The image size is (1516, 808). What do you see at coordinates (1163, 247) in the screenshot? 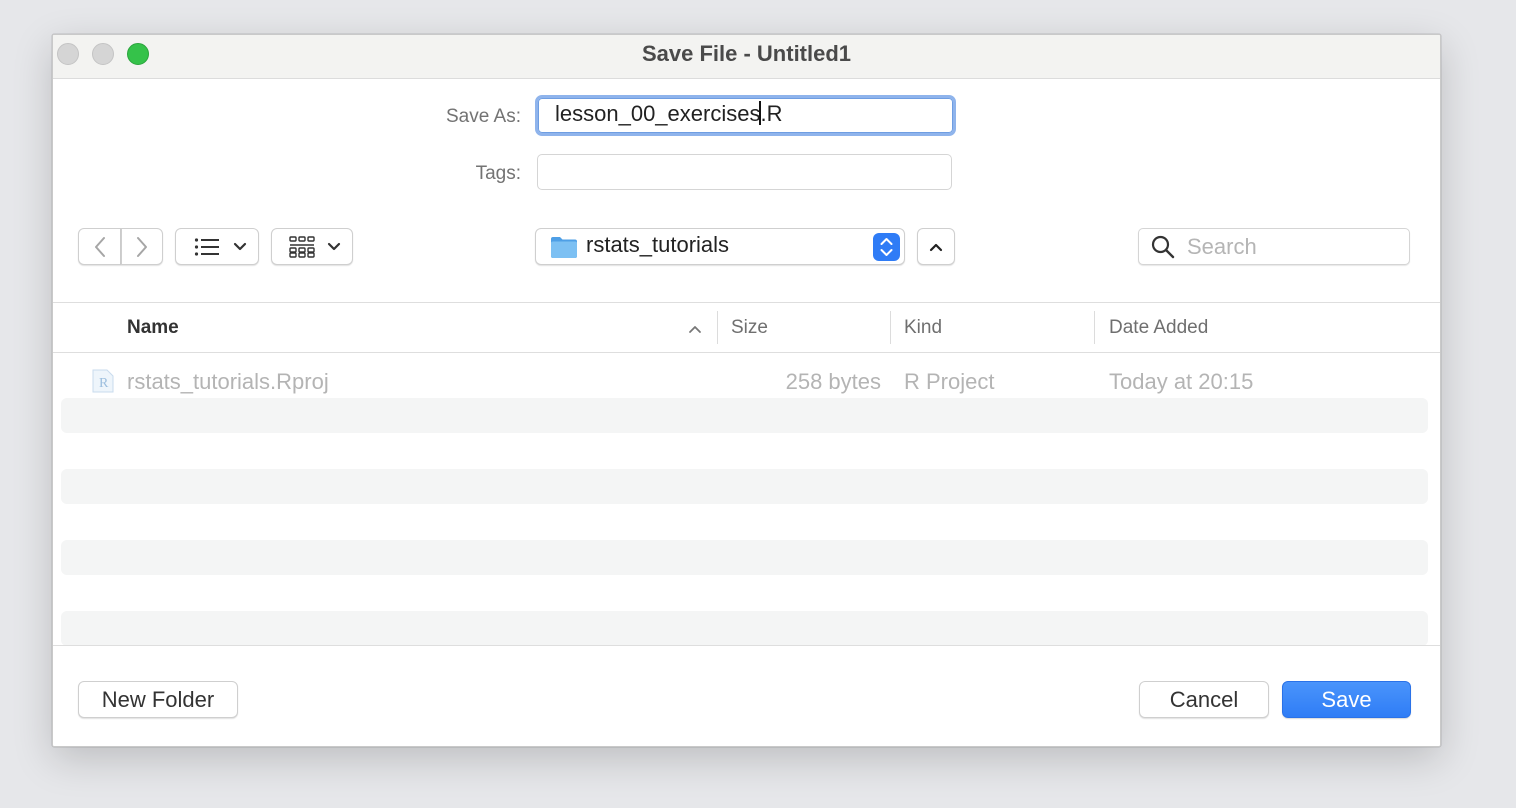
I see `search-icon` at bounding box center [1163, 247].